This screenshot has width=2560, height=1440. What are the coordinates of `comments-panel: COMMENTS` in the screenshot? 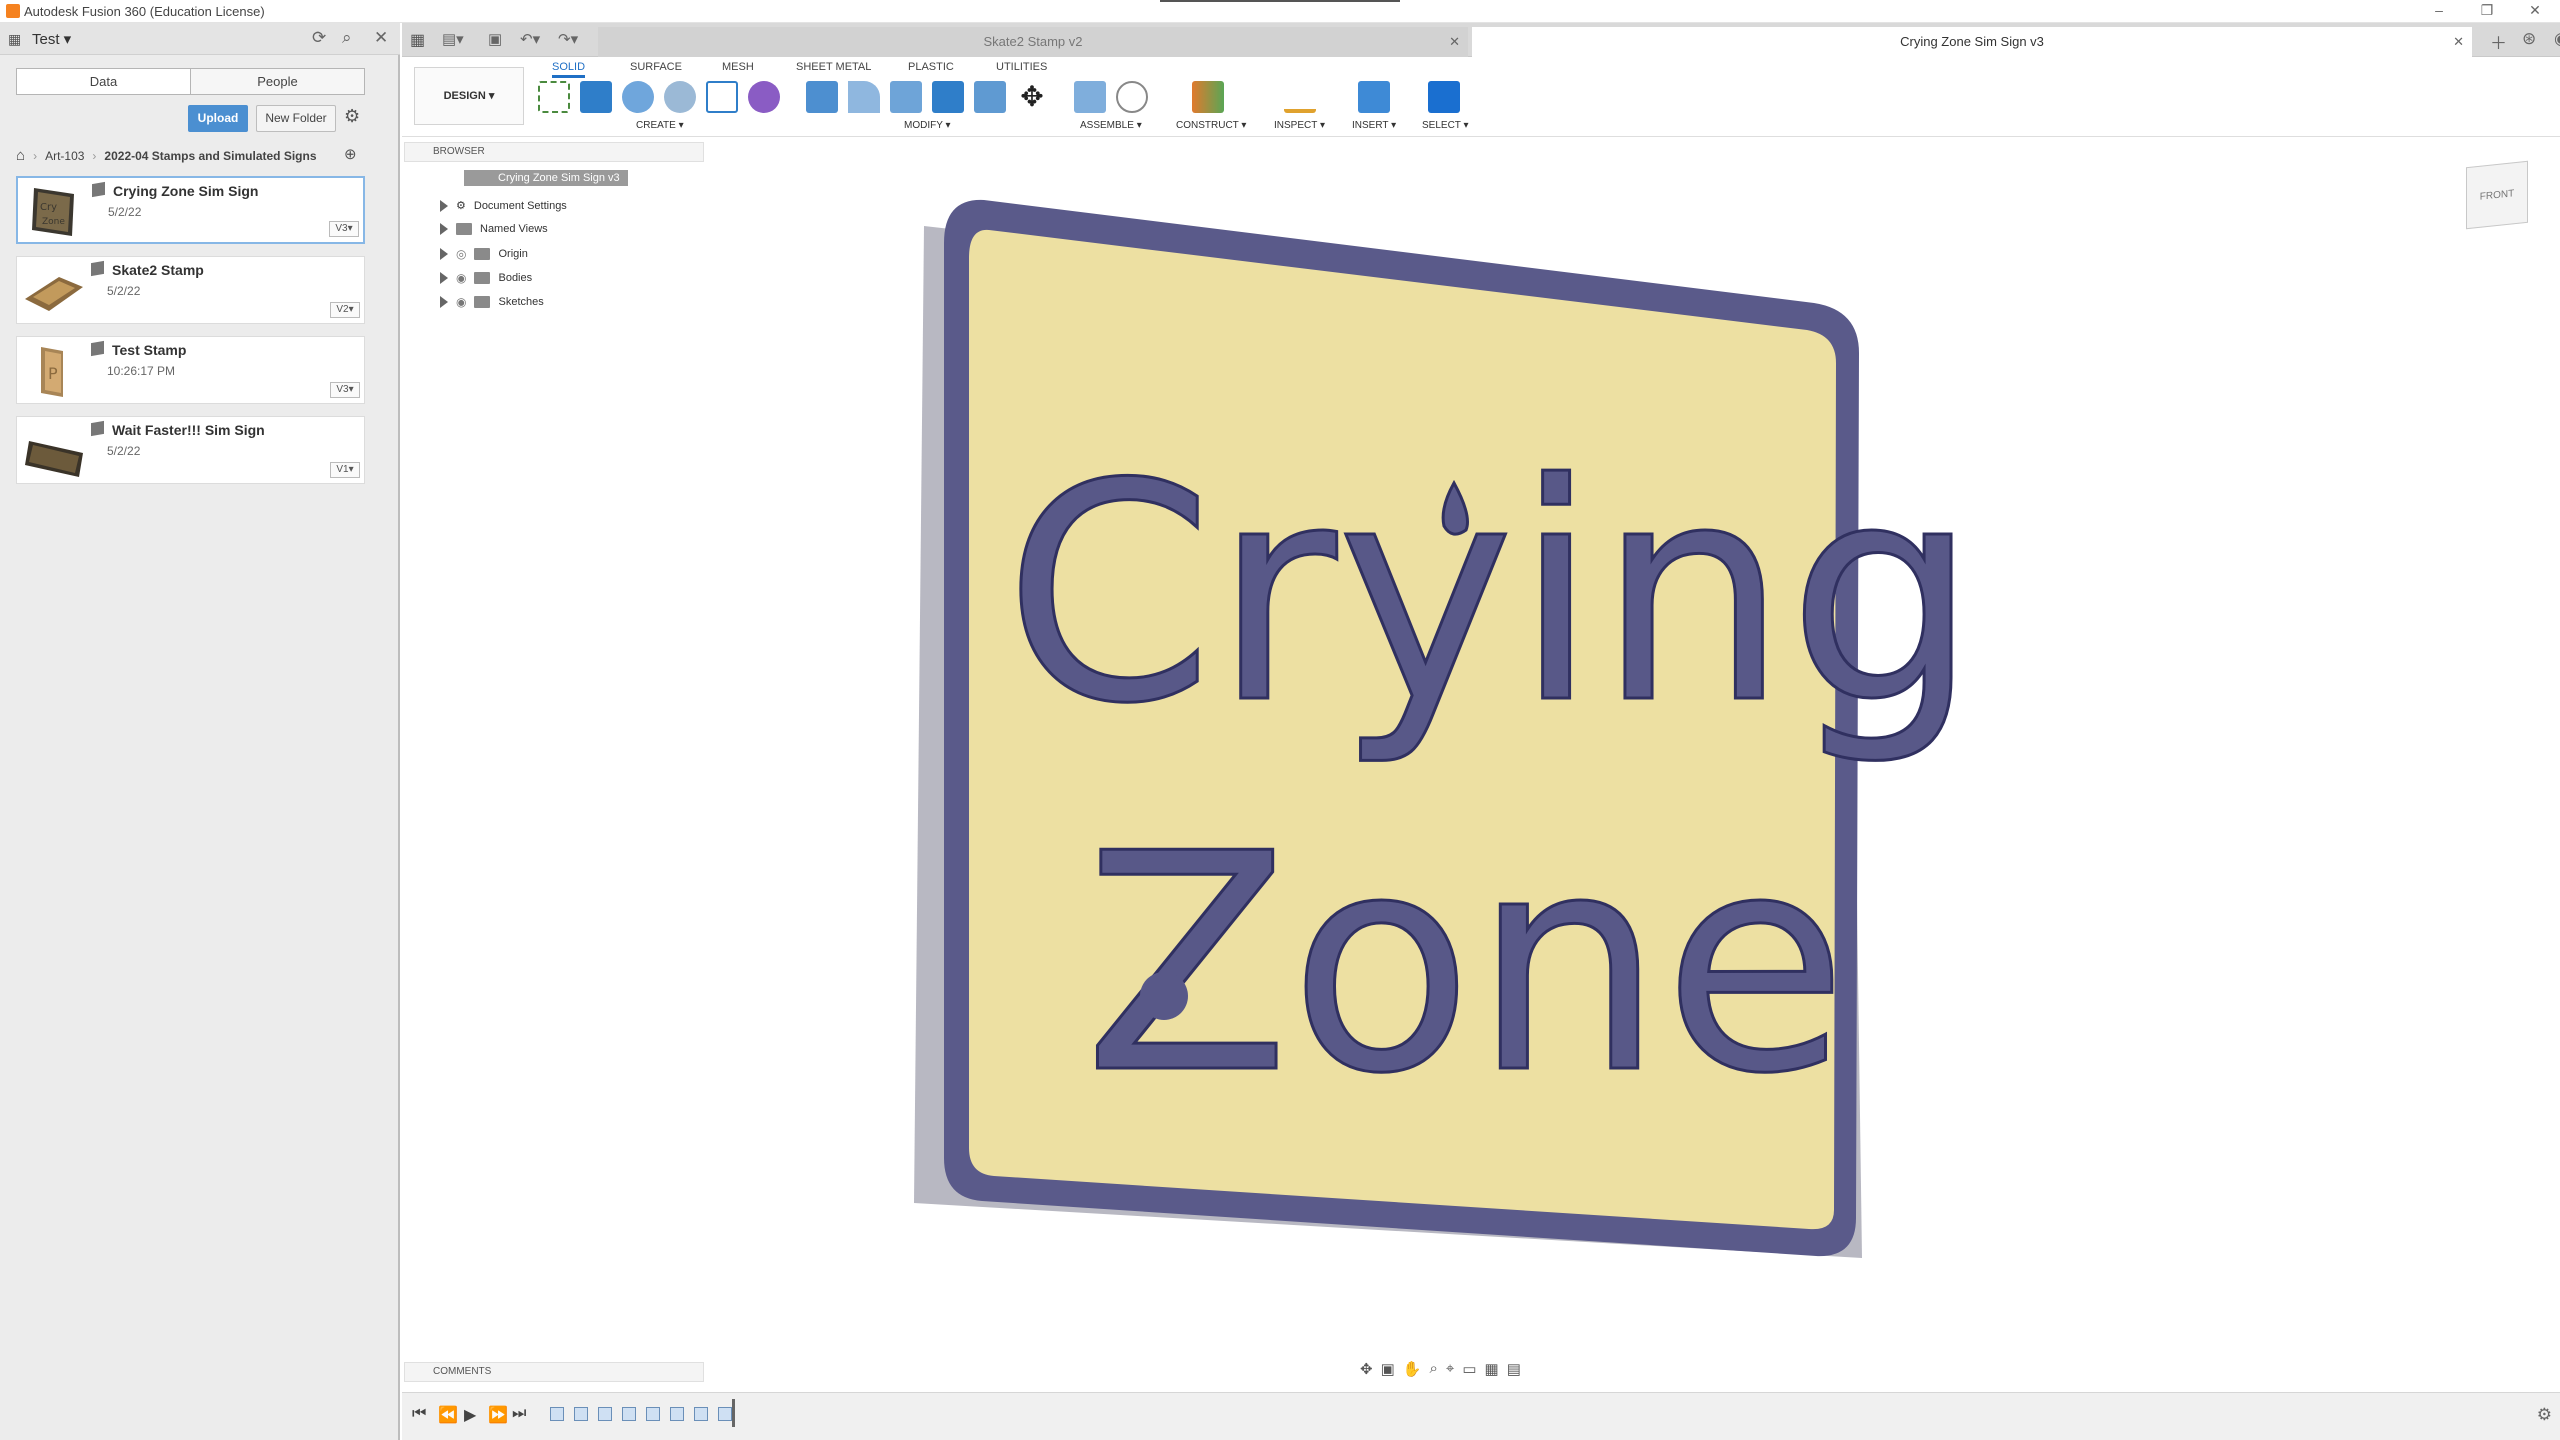 It's located at (554, 1372).